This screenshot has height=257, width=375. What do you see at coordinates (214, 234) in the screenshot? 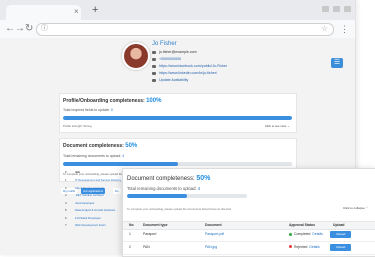
I see `document-file-link: Passport.pdf` at bounding box center [214, 234].